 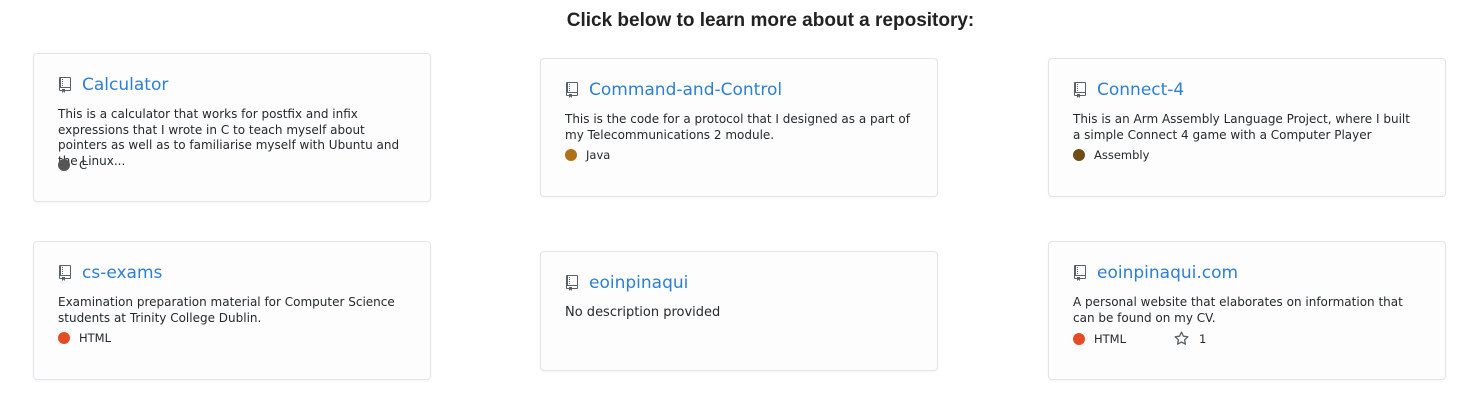 I want to click on repo-meta: HTML 1, so click(x=1247, y=338).